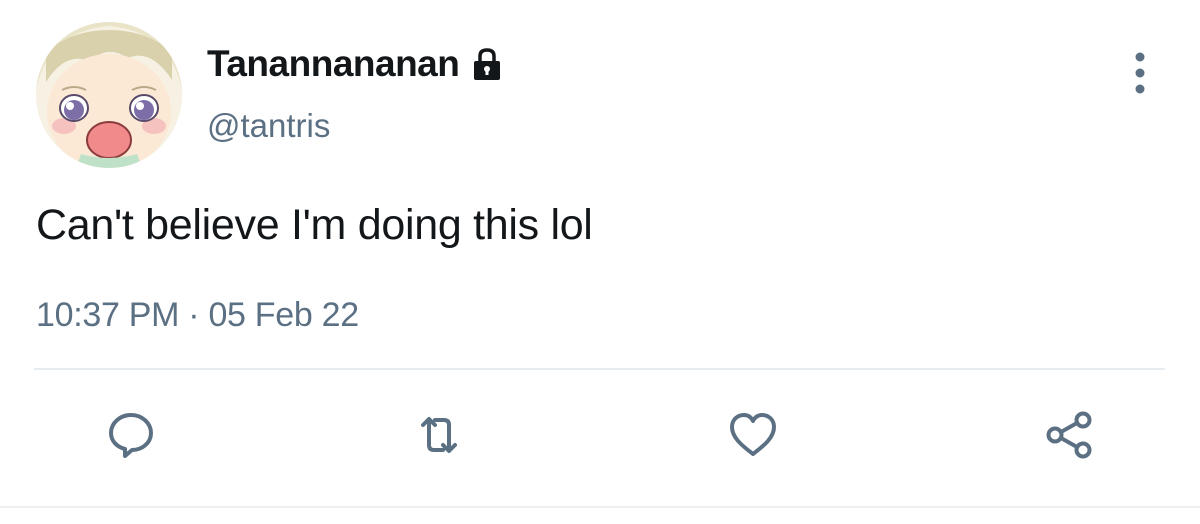 Image resolution: width=1200 pixels, height=524 pixels. I want to click on name-row: Tanannananan, so click(356, 64).